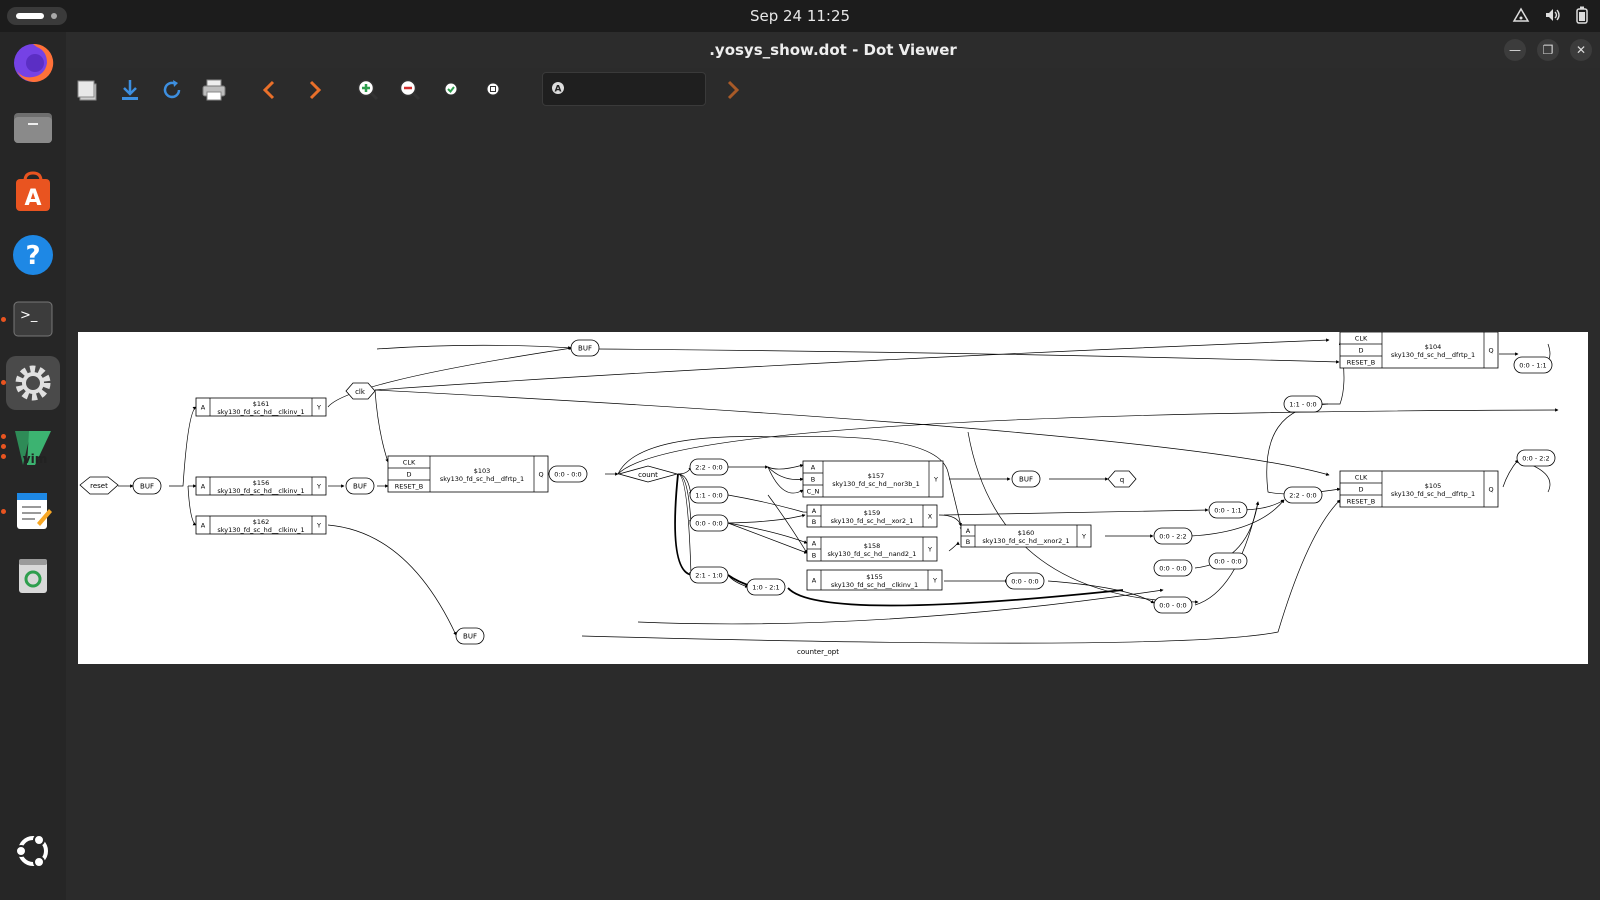  I want to click on save-button, so click(130, 90).